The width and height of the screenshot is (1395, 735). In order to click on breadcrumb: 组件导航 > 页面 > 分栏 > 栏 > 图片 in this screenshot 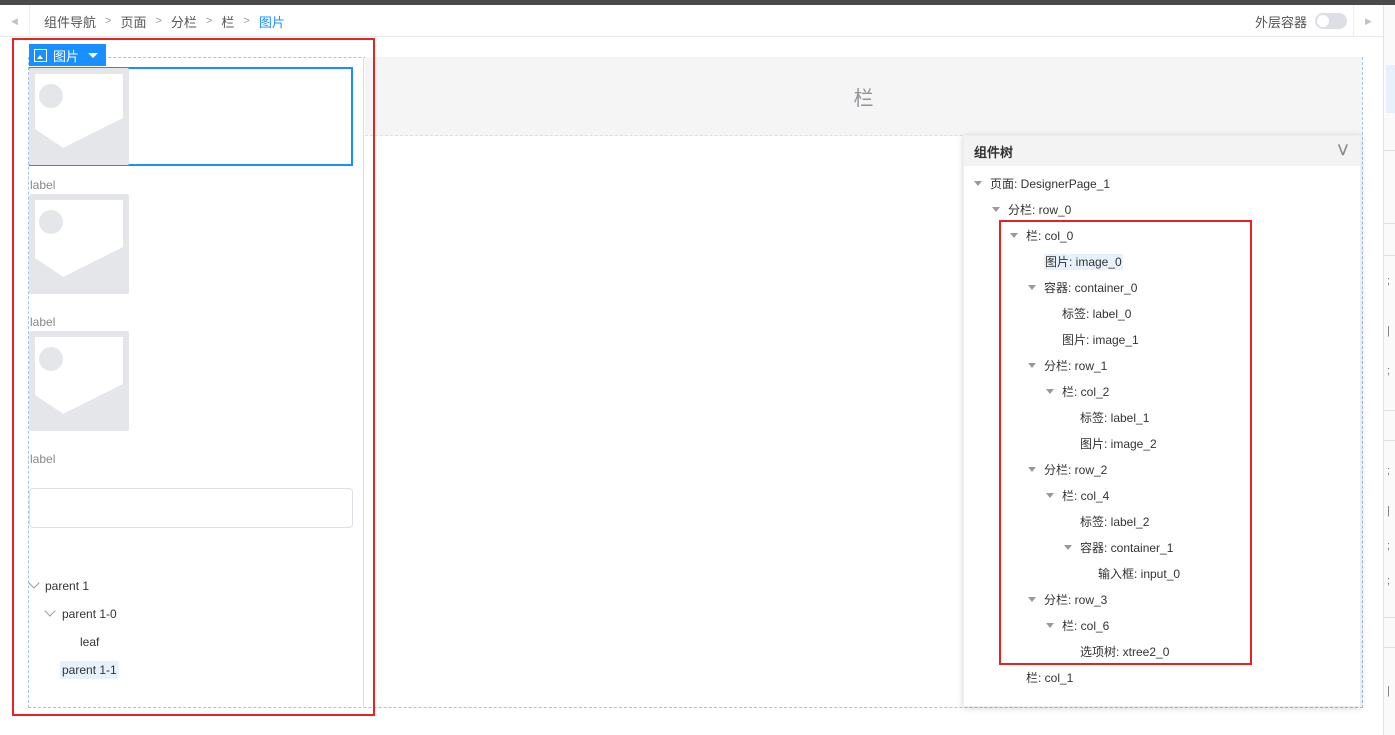, I will do `click(164, 21)`.